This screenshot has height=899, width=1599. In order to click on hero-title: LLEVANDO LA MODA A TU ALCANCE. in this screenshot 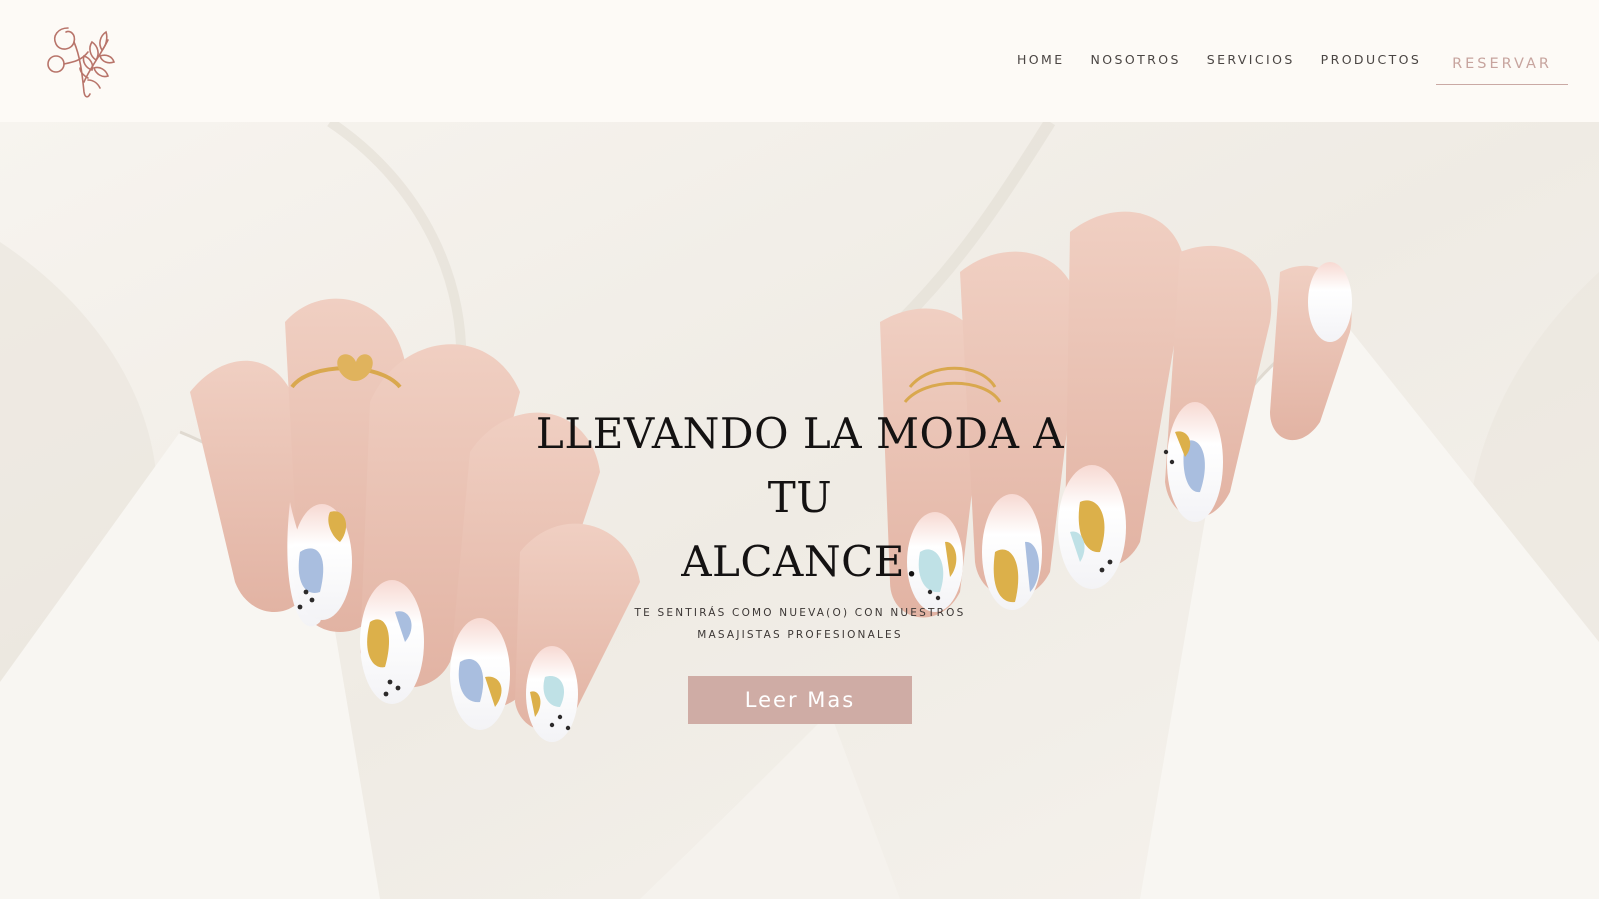, I will do `click(800, 498)`.